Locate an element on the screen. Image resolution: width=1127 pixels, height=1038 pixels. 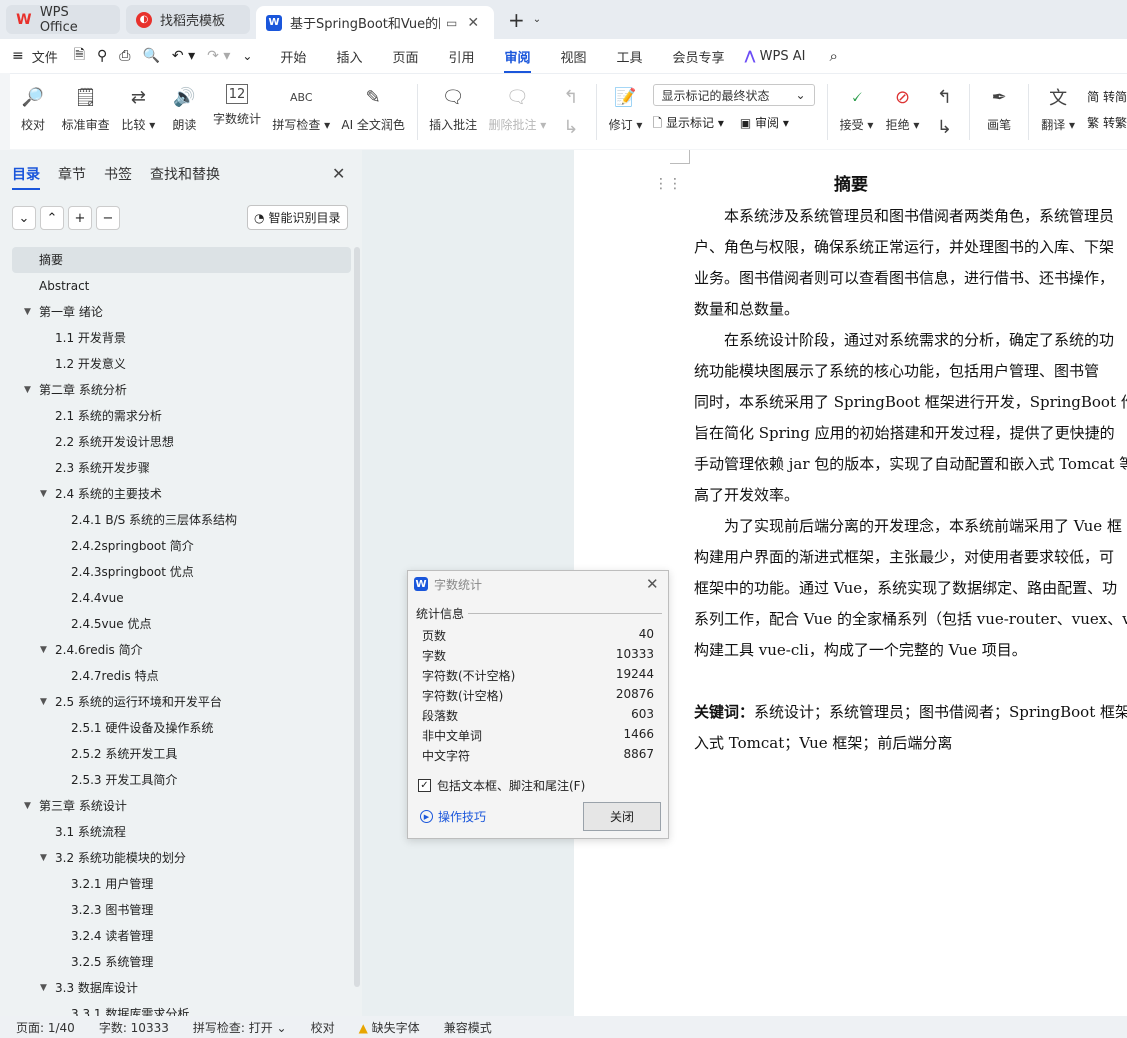
toc-item: 2.1 系统的需求分析 is located at coordinates (181, 416).